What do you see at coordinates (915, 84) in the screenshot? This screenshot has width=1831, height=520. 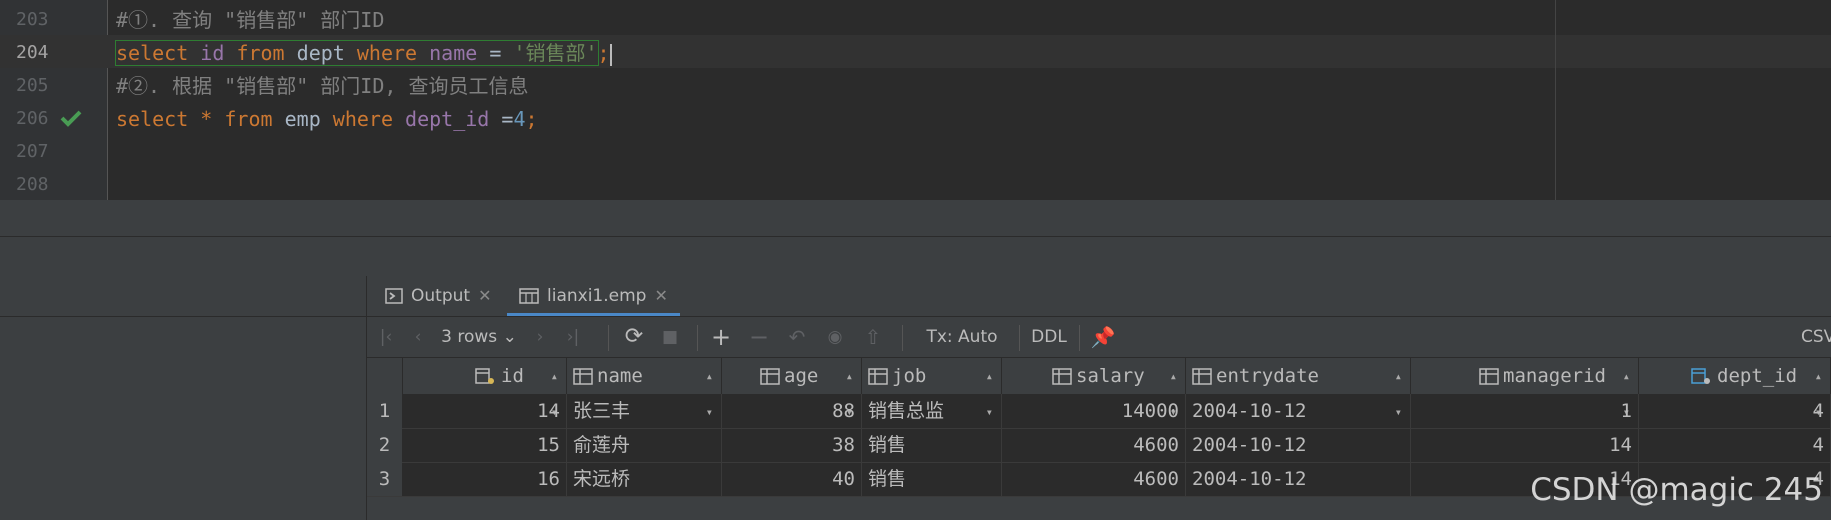 I see `code-line: 205 #②. 根据 "销售部" 部门ID, 查询员工信息` at bounding box center [915, 84].